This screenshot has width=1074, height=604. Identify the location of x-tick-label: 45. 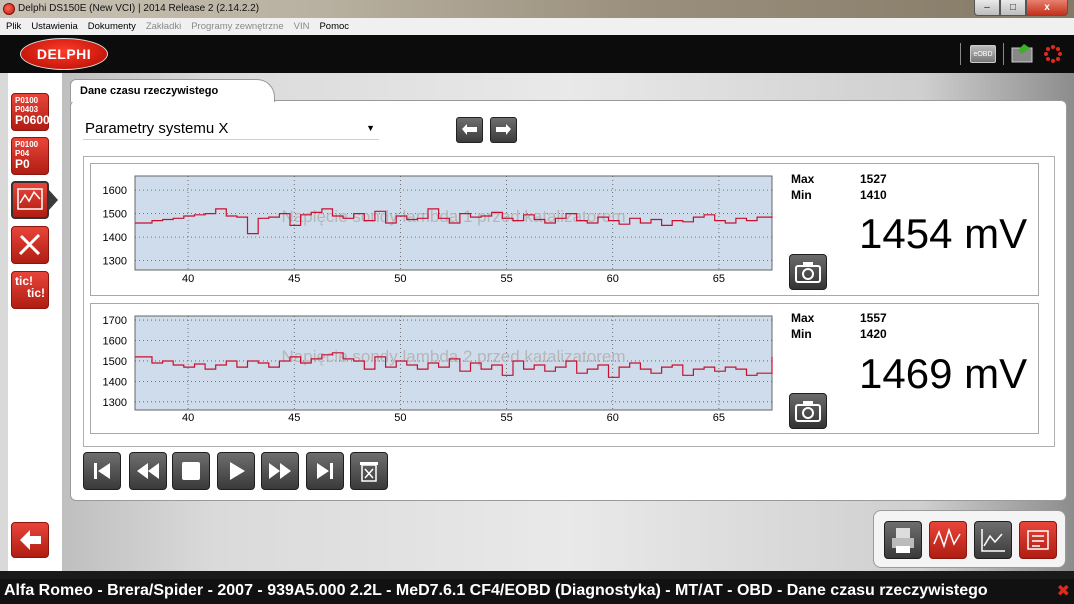
(294, 418).